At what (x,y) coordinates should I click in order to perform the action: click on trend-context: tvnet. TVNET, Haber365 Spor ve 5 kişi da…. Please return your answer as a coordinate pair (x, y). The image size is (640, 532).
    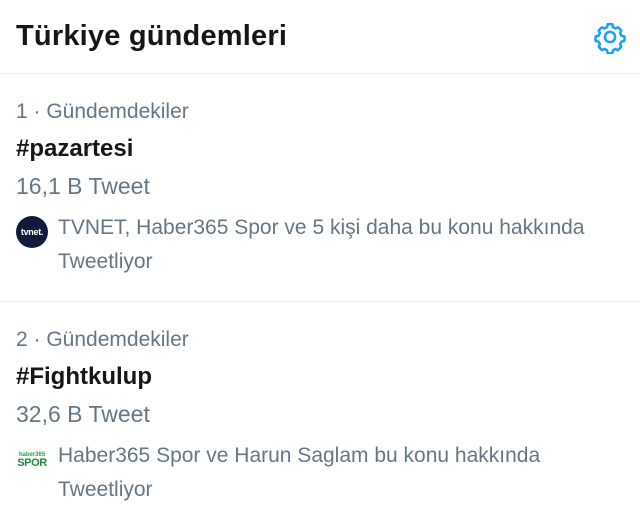
    Looking at the image, I should click on (320, 246).